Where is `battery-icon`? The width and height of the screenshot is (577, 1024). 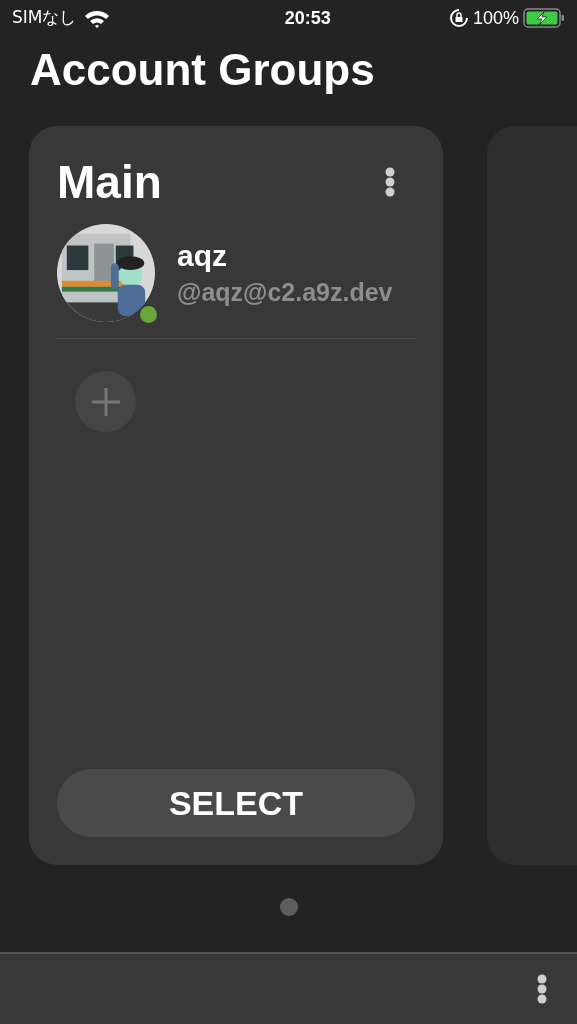 battery-icon is located at coordinates (544, 18).